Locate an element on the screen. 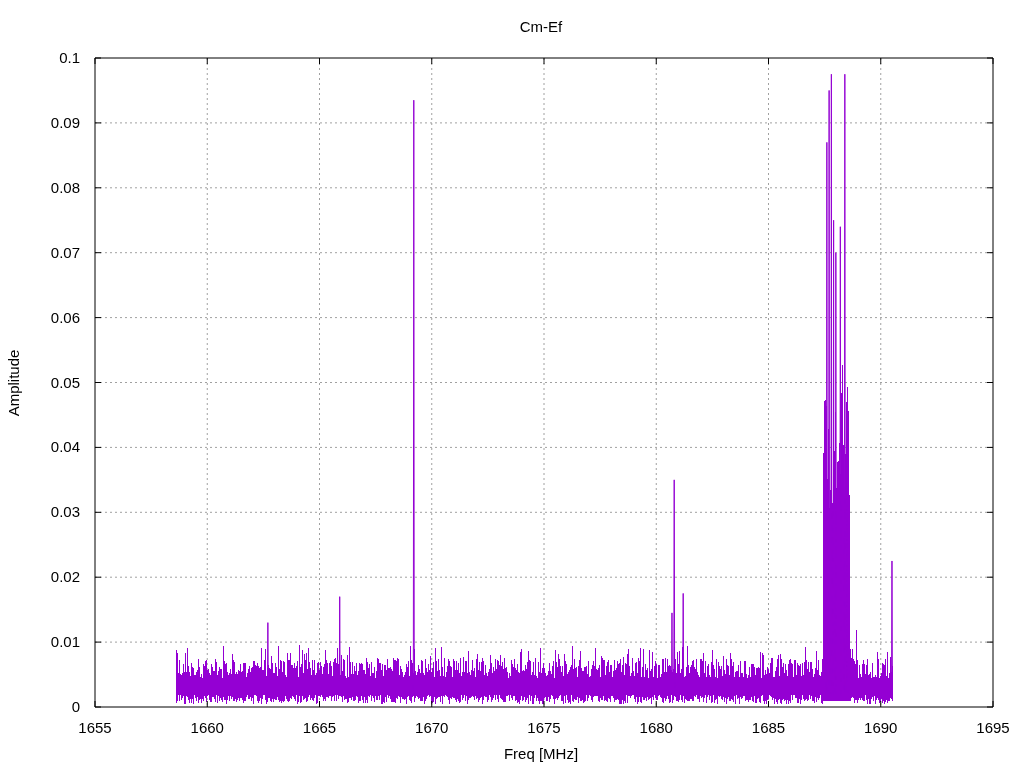 This screenshot has width=1024, height=768. tick-label: 1675 is located at coordinates (544, 727).